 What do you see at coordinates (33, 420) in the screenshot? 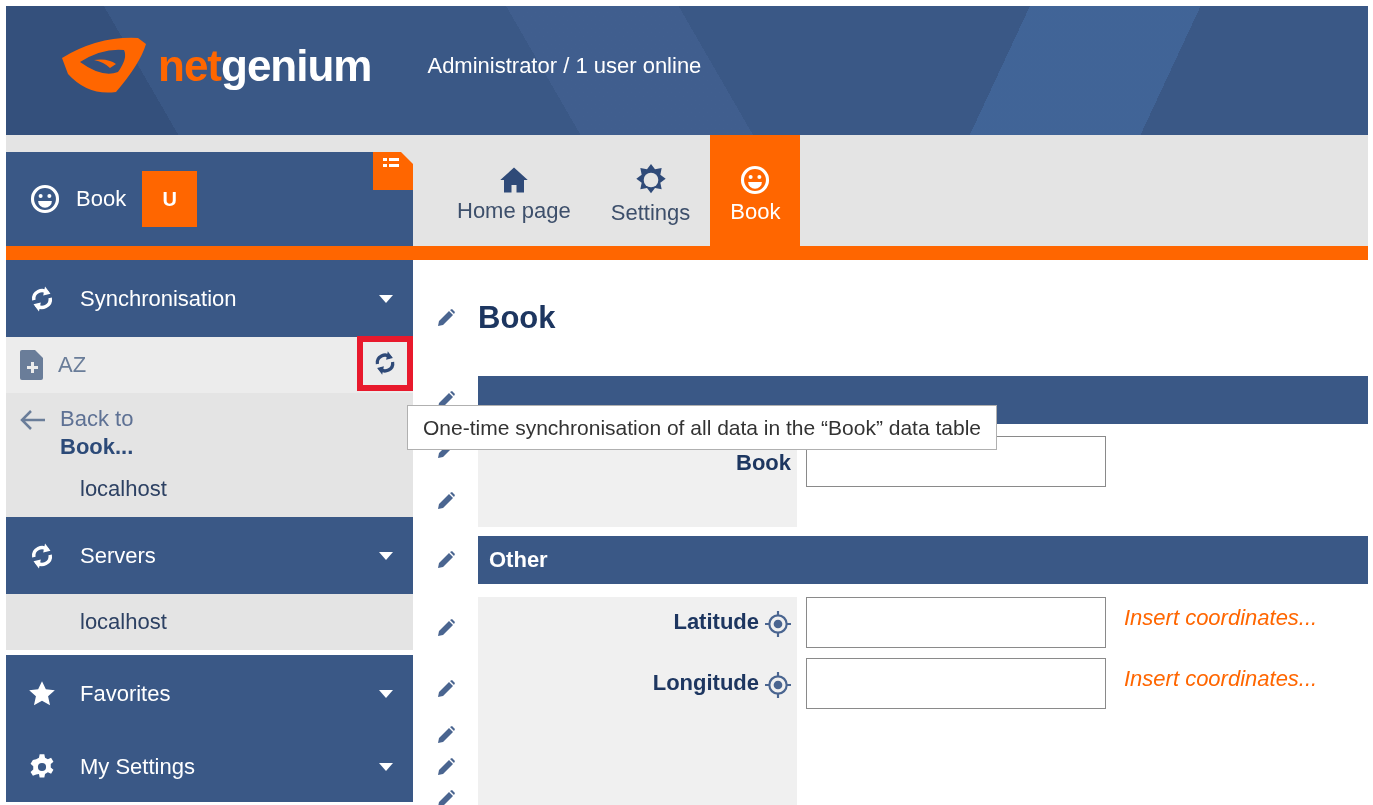
I see `arrow-left-icon` at bounding box center [33, 420].